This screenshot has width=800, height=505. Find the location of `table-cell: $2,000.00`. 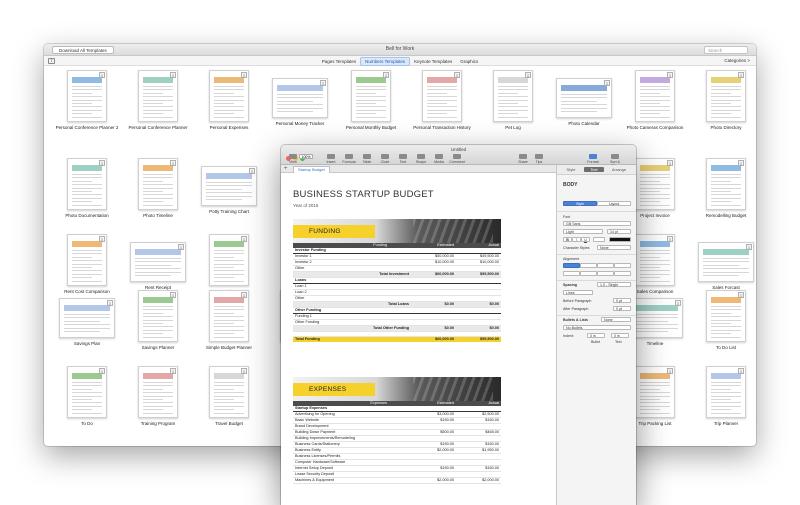

table-cell: $2,000.00 is located at coordinates (433, 481).